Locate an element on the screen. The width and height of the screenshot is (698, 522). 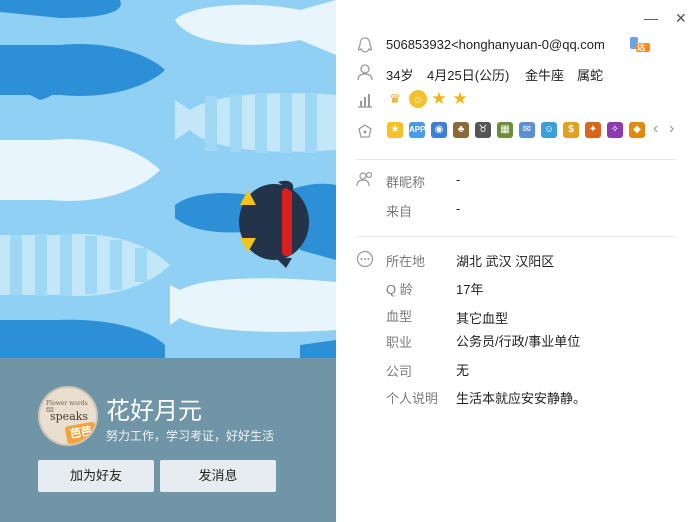
group-nickname-value: - is located at coordinates (458, 179).